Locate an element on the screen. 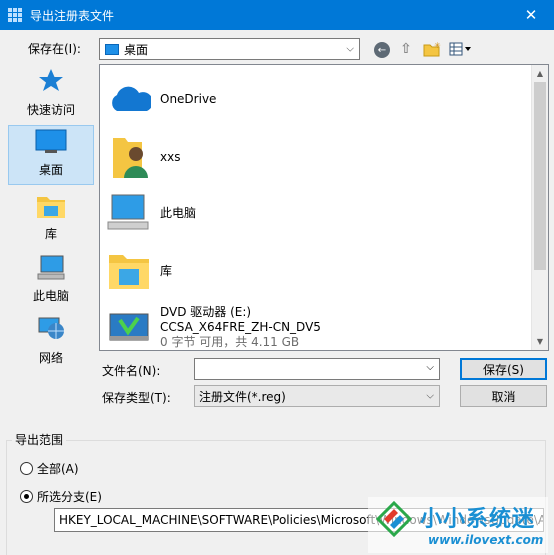 Image resolution: width=554 pixels, height=555 pixels. place-label: 此电脑 is located at coordinates (50, 296).